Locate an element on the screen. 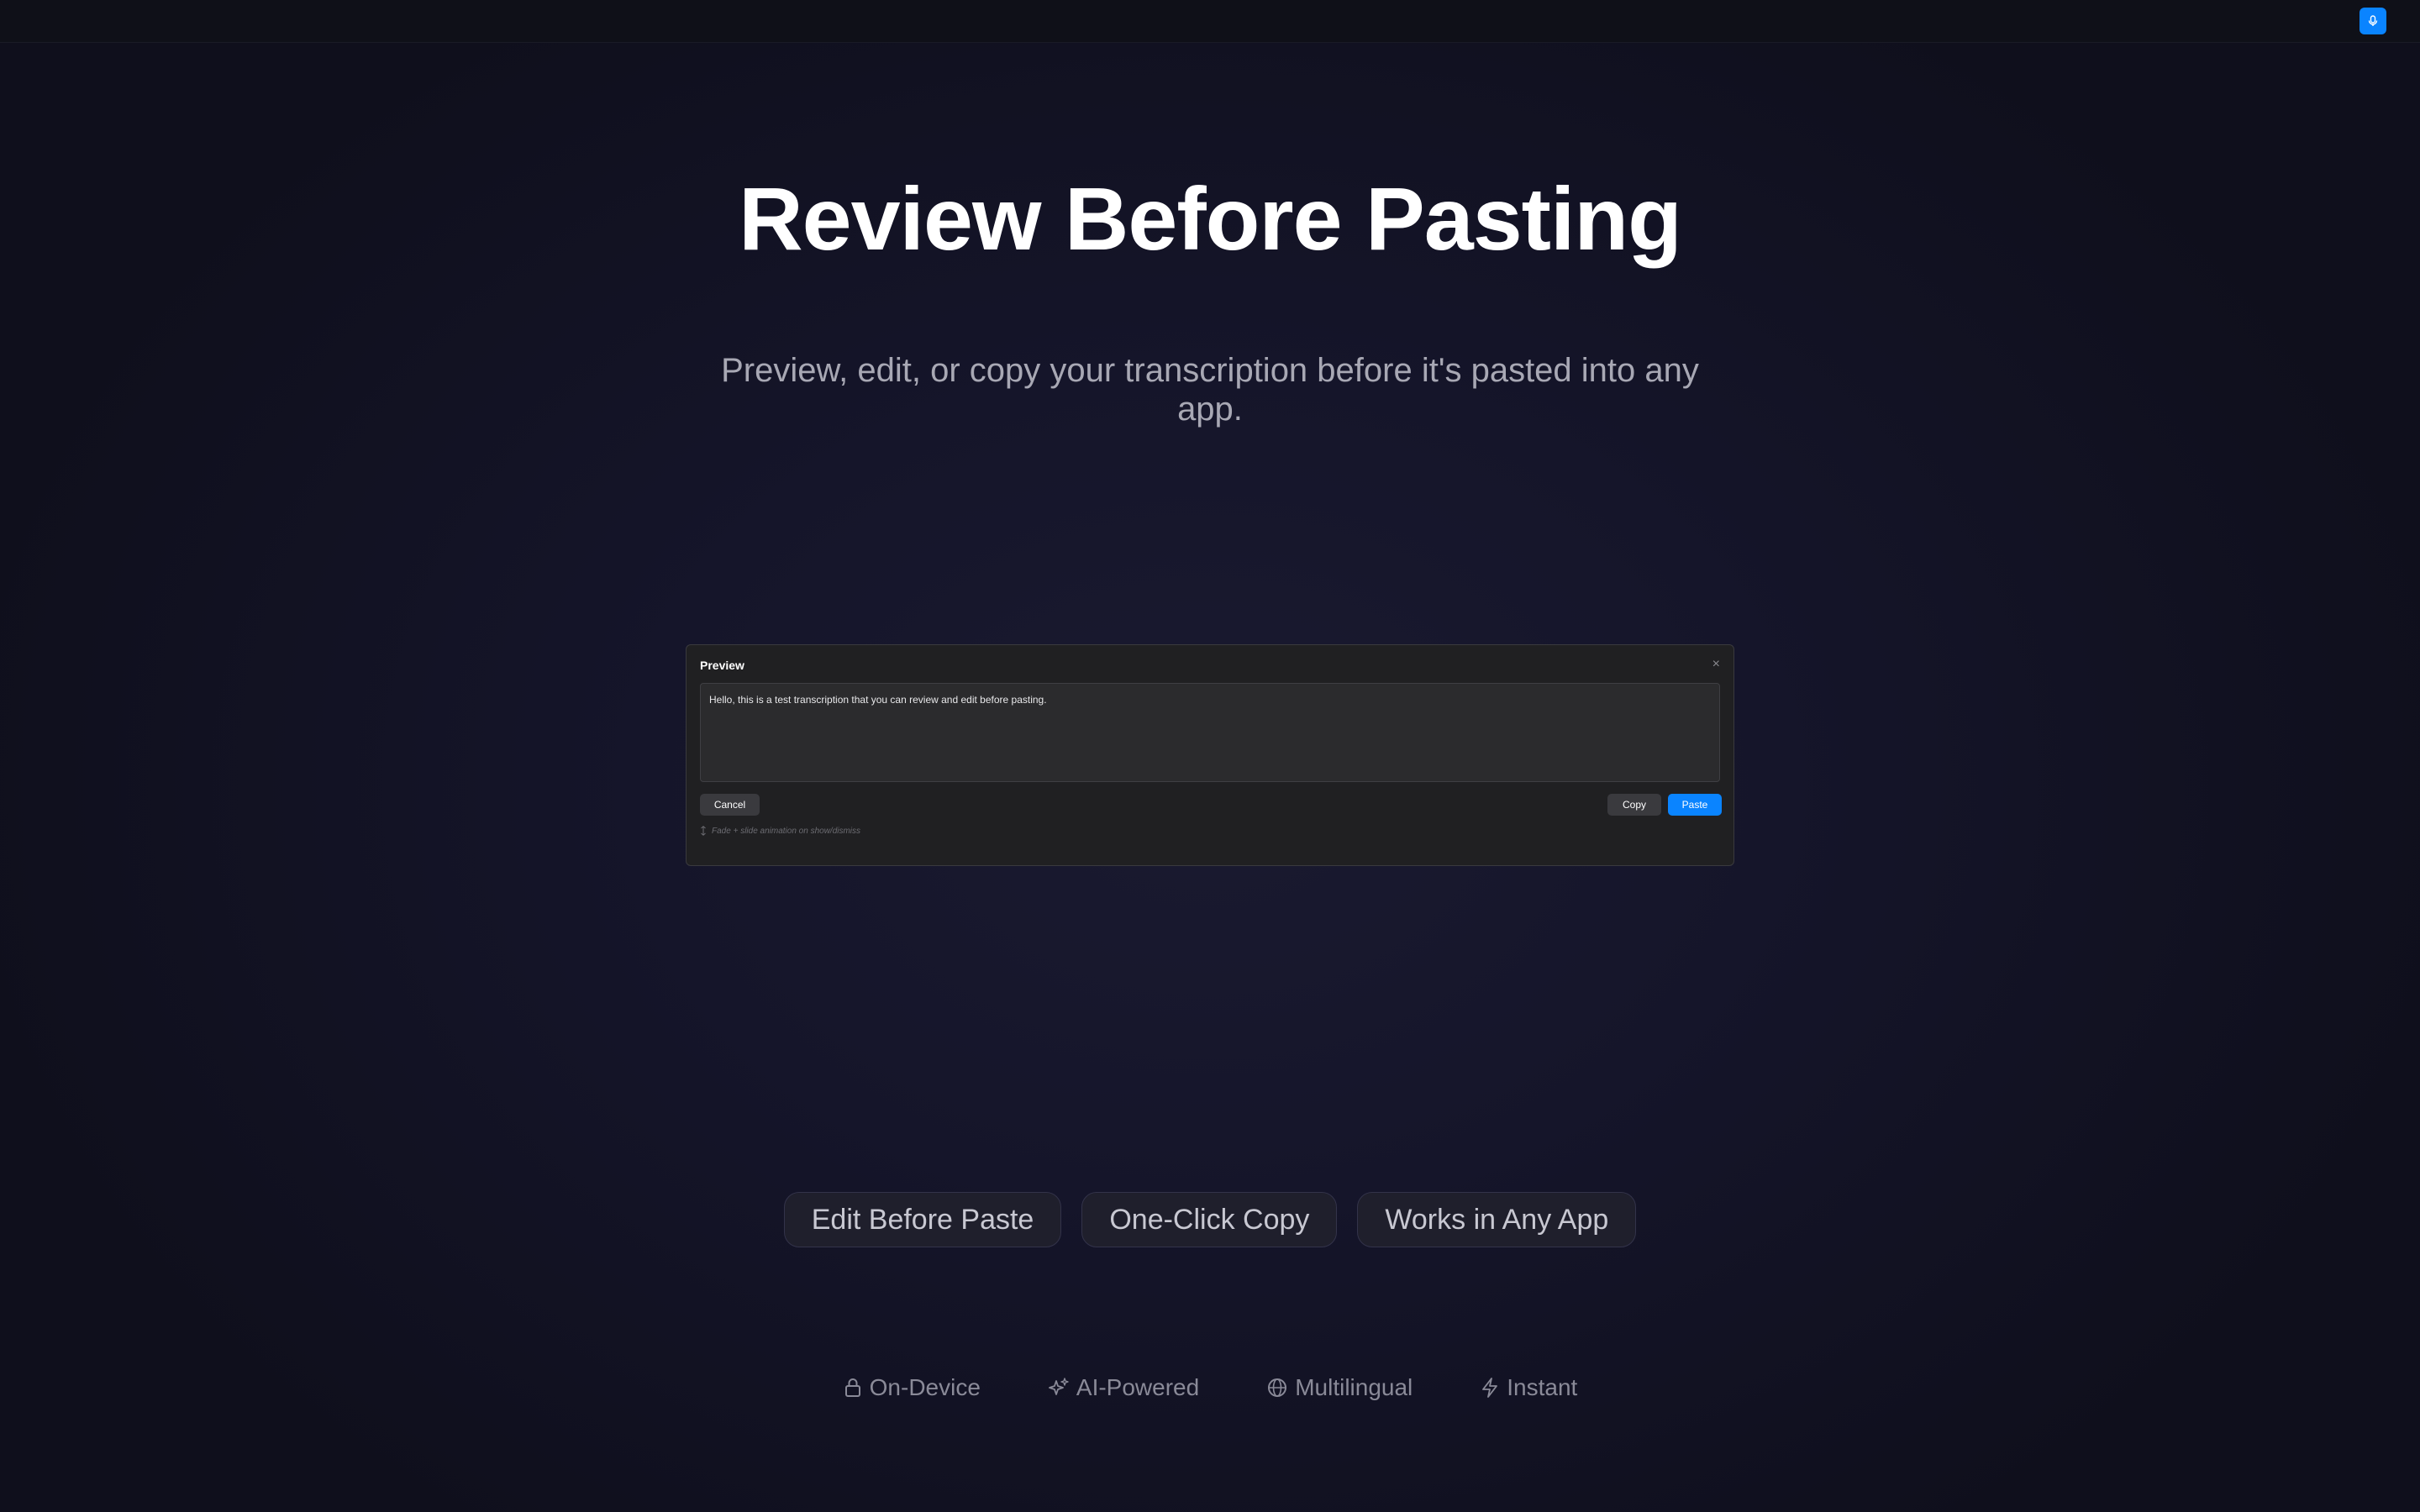 The width and height of the screenshot is (2420, 1512). pill-works-in-any-app: Works in Any App is located at coordinates (1497, 1219).